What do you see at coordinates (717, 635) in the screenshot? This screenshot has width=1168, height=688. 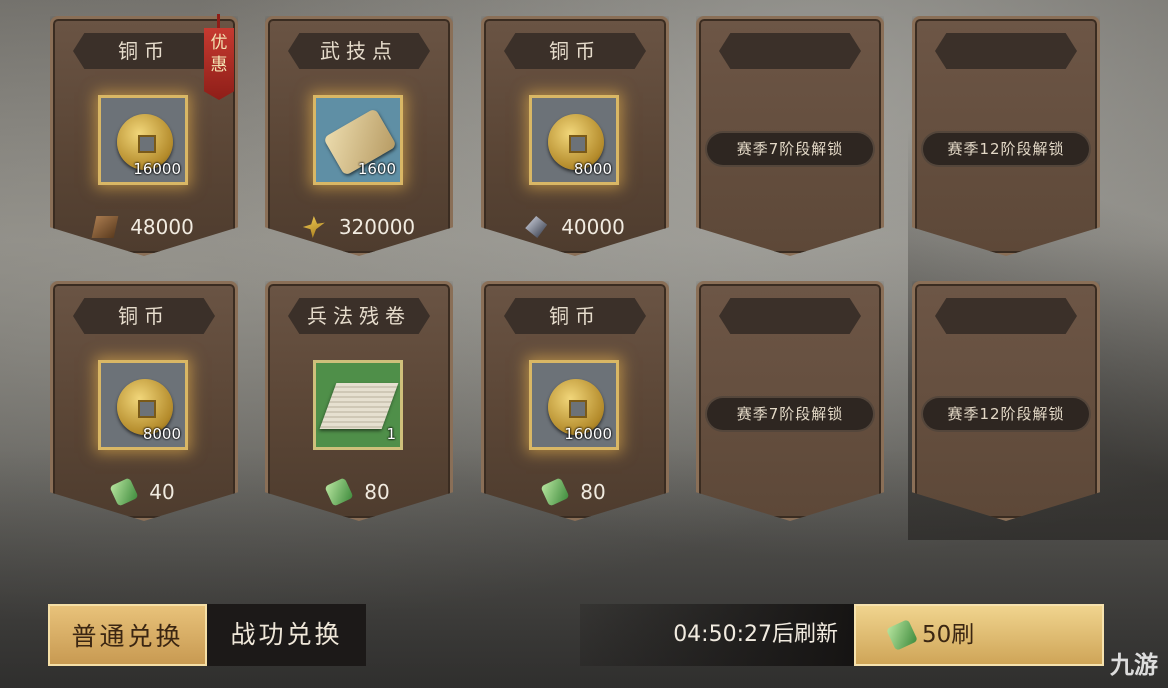 I see `refresh-countdown: 04:50:27后刷新` at bounding box center [717, 635].